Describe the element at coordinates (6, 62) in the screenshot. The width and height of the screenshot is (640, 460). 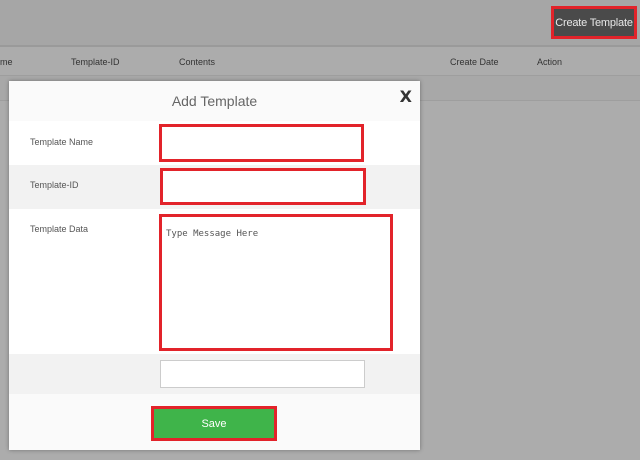
I see `column-header-name: me` at that location.